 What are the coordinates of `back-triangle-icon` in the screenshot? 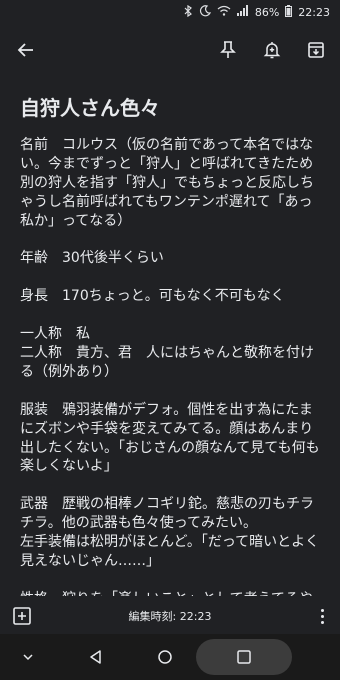 It's located at (95, 657).